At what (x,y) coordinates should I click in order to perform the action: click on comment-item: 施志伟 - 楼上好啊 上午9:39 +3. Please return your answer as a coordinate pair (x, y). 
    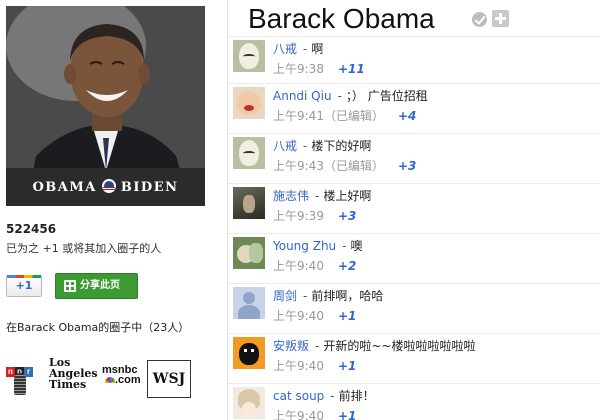
    Looking at the image, I should click on (414, 208).